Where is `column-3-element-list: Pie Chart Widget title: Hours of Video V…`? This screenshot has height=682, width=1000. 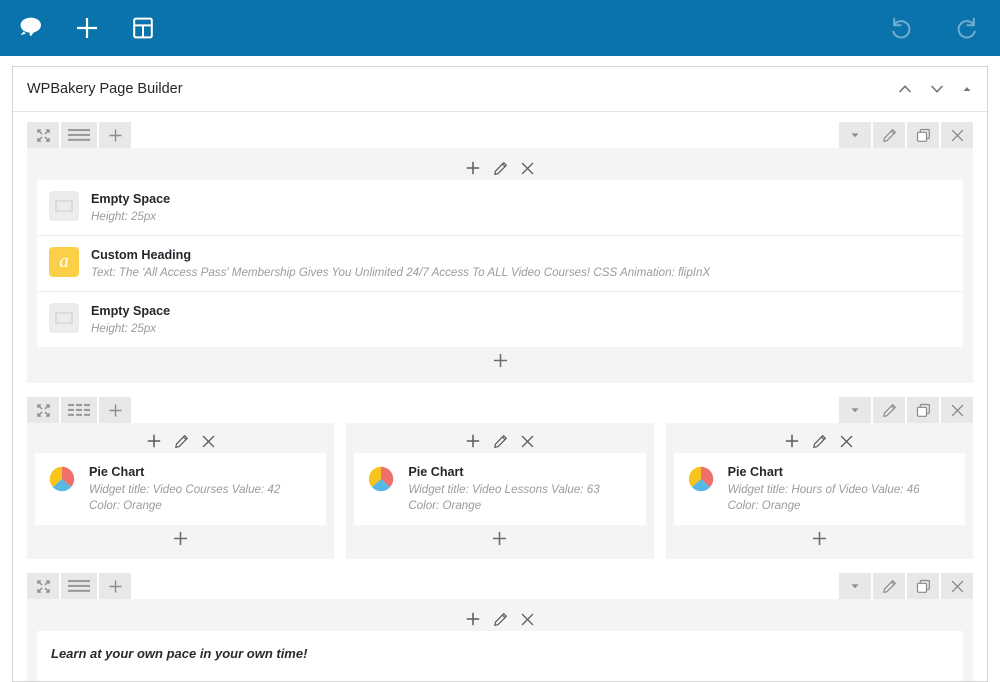 column-3-element-list: Pie Chart Widget title: Hours of Video V… is located at coordinates (819, 489).